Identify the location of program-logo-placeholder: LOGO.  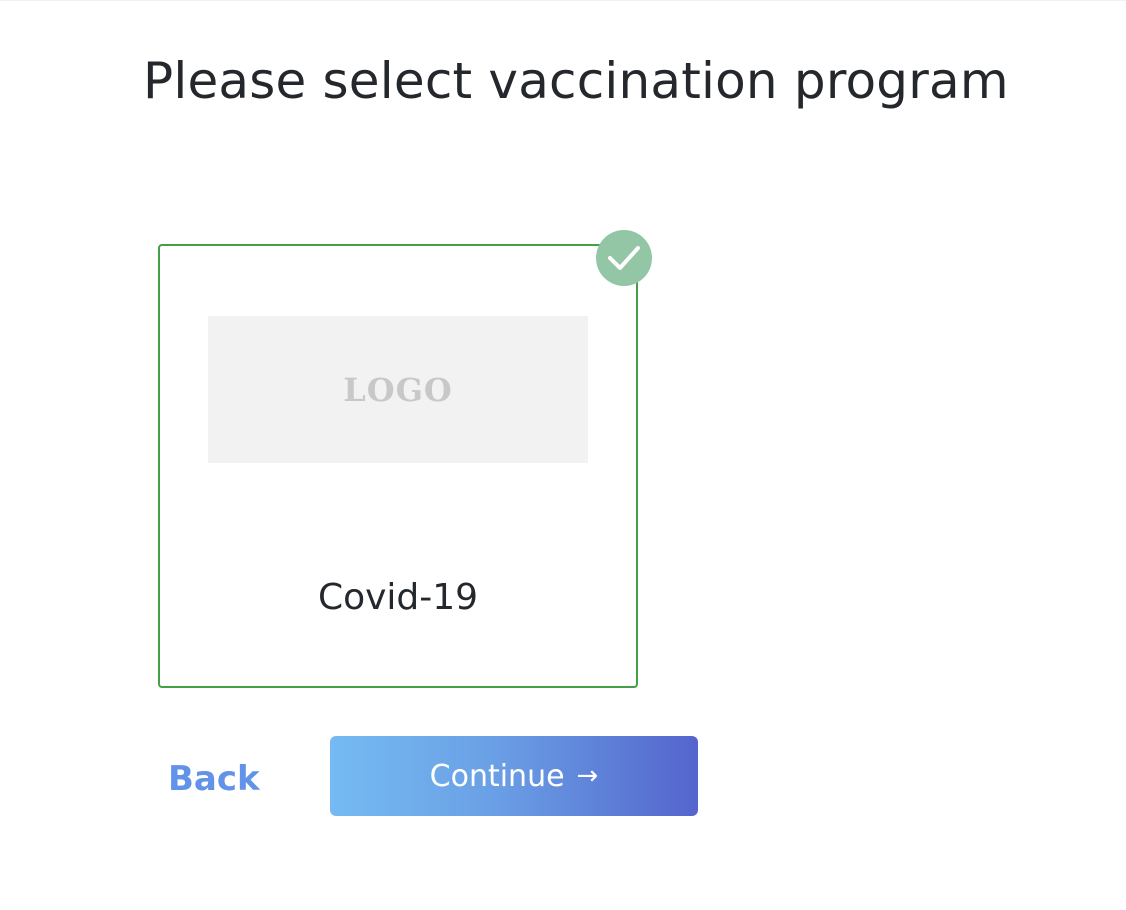
(398, 389).